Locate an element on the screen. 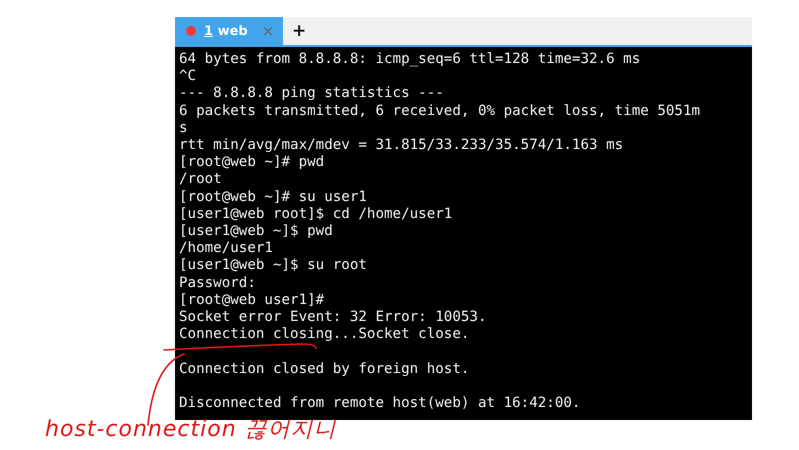 The height and width of the screenshot is (450, 799). terminal-line: --- 8.8.8.8 ping statistics --- is located at coordinates (311, 94).